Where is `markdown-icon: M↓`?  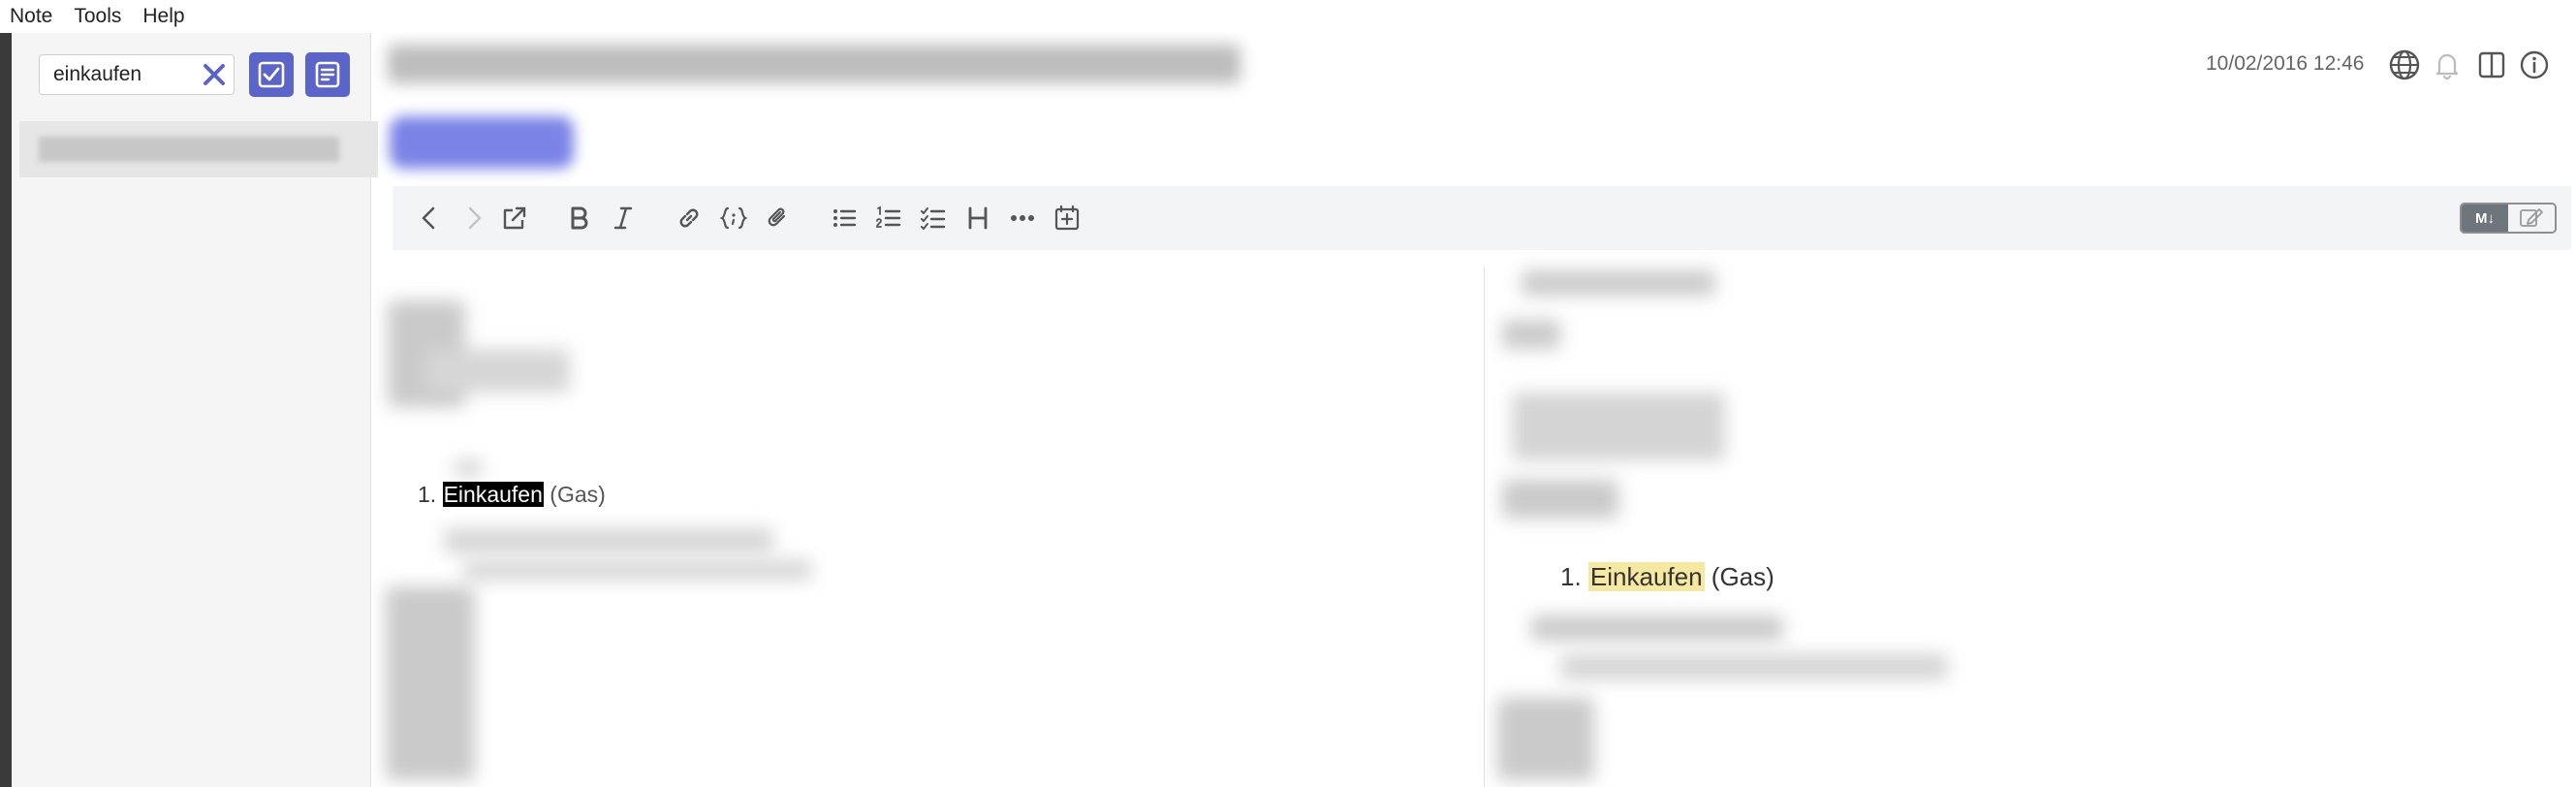 markdown-icon: M↓ is located at coordinates (2485, 218).